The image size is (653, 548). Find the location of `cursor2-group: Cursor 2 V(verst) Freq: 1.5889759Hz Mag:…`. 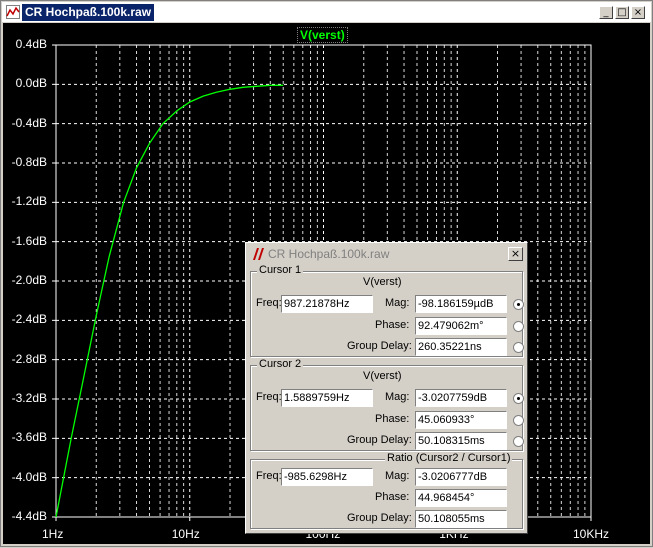

cursor2-group: Cursor 2 V(verst) Freq: 1.5889759Hz Mag:… is located at coordinates (387, 404).